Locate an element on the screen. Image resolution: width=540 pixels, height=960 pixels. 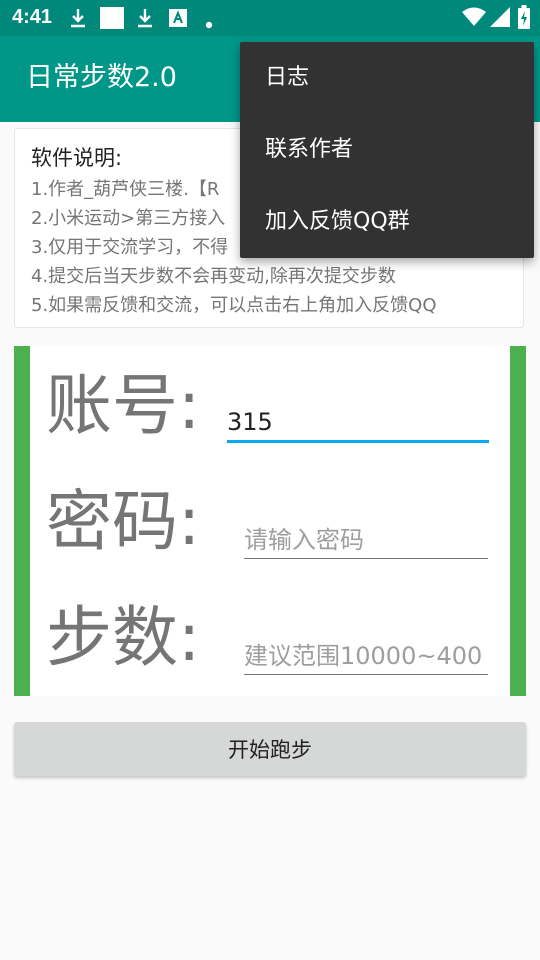
menu-item-log: 日志 is located at coordinates (387, 78).